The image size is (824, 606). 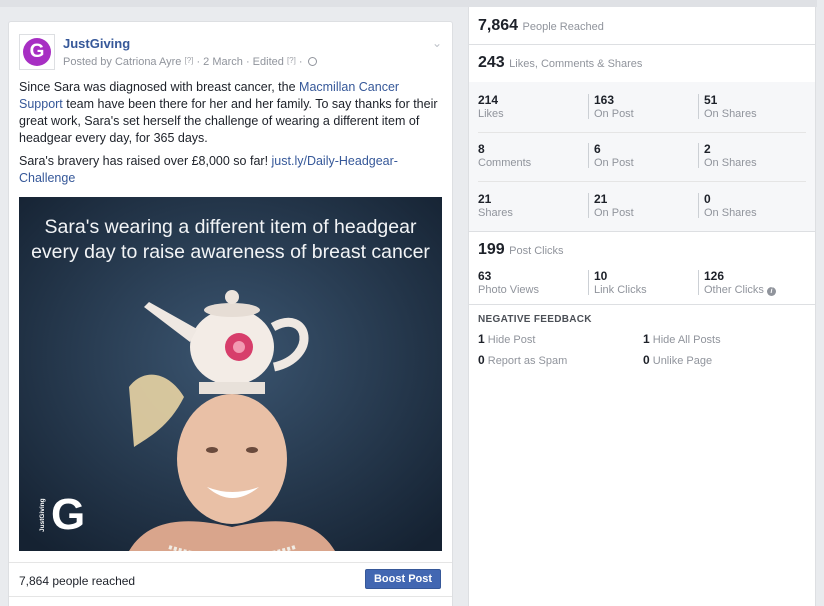 What do you see at coordinates (122, 62) in the screenshot?
I see `posted-by: Posted by Catriona Ayre` at bounding box center [122, 62].